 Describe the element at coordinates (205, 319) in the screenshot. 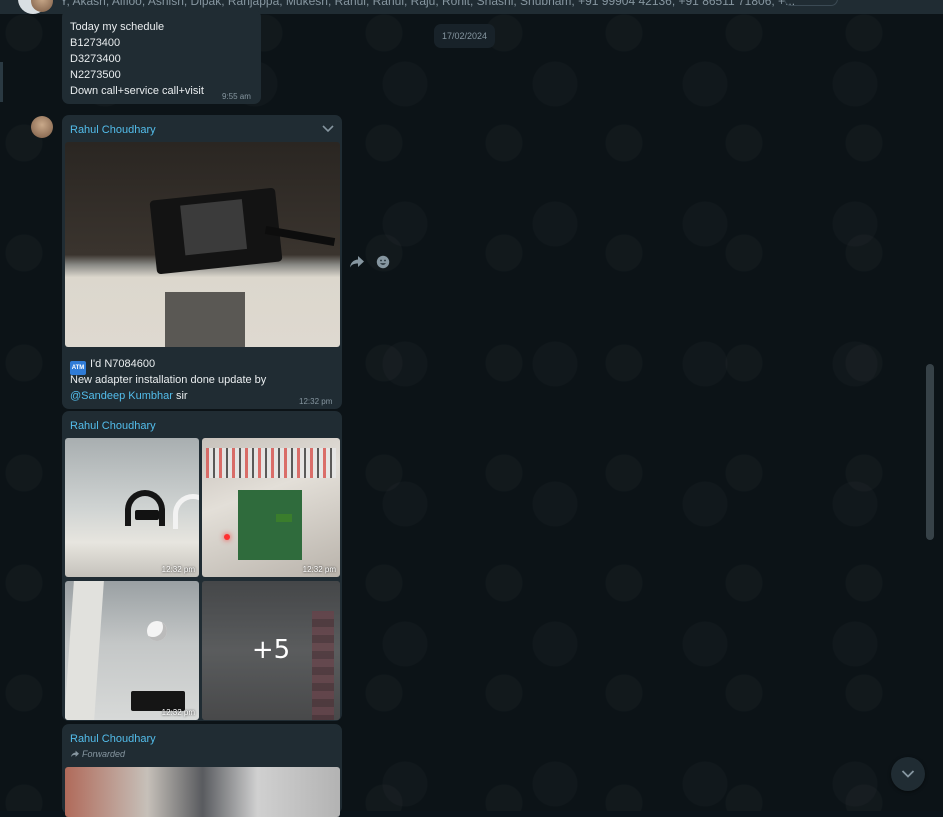

I see `wall-opening-shape` at that location.